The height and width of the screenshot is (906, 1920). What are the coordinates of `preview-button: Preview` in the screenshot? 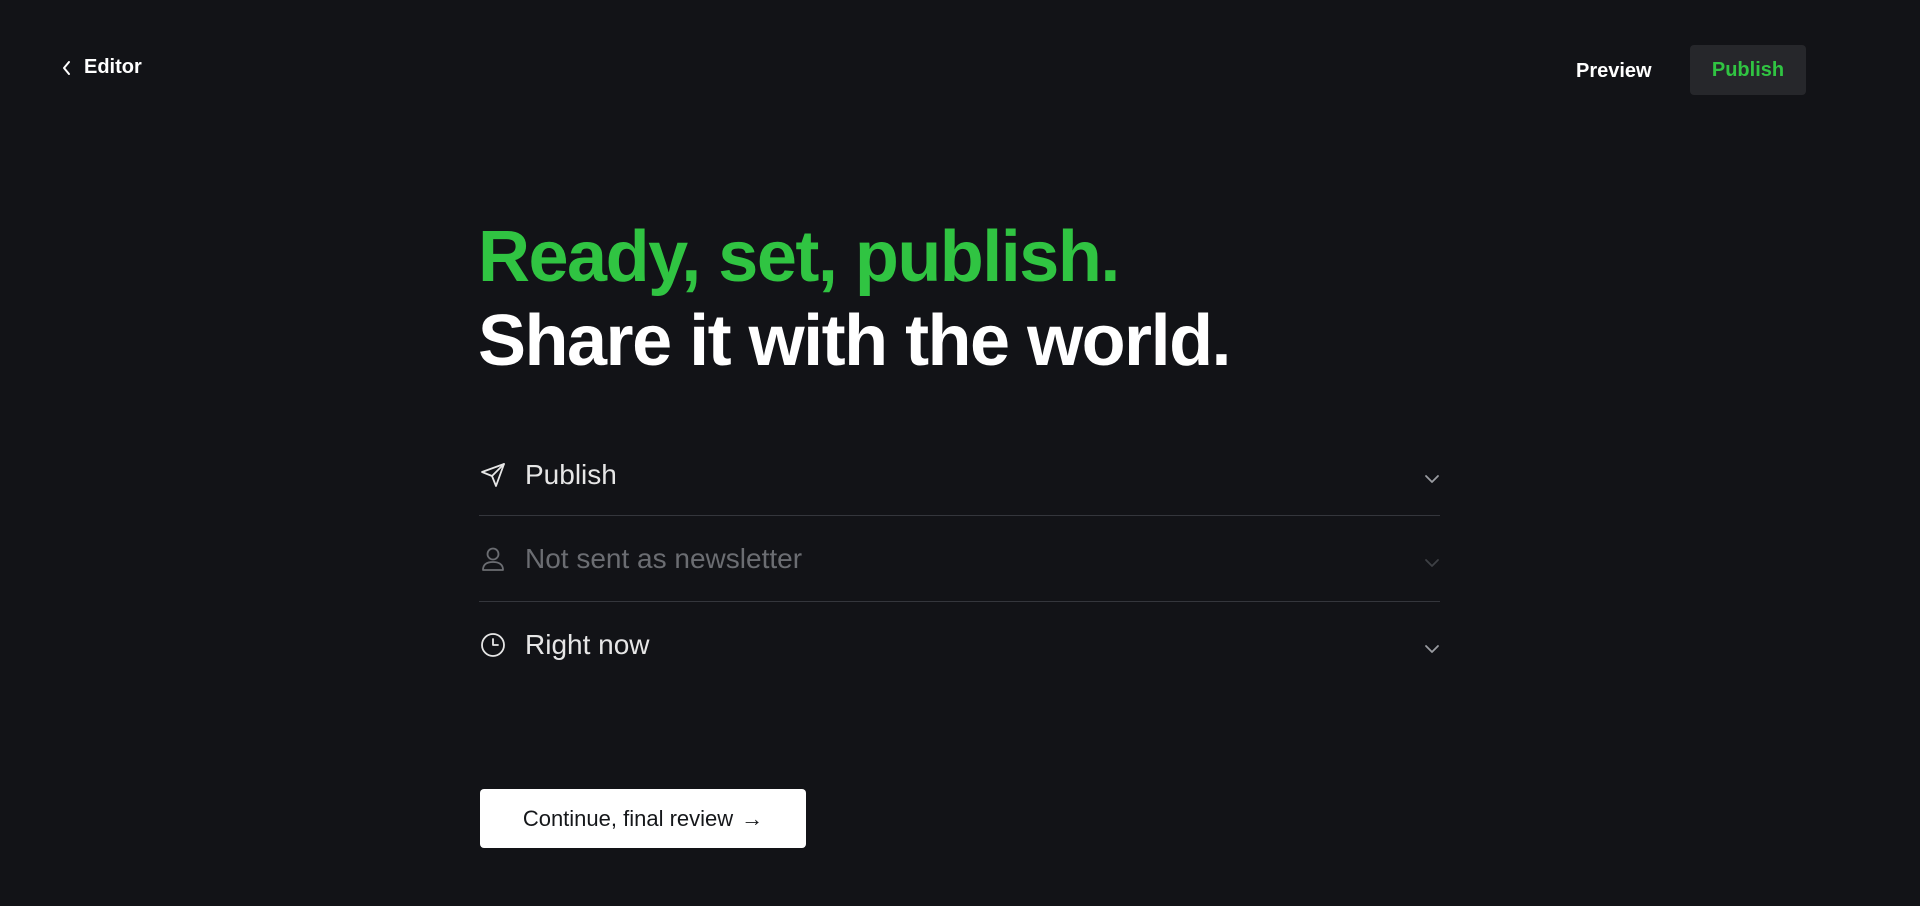 It's located at (1614, 71).